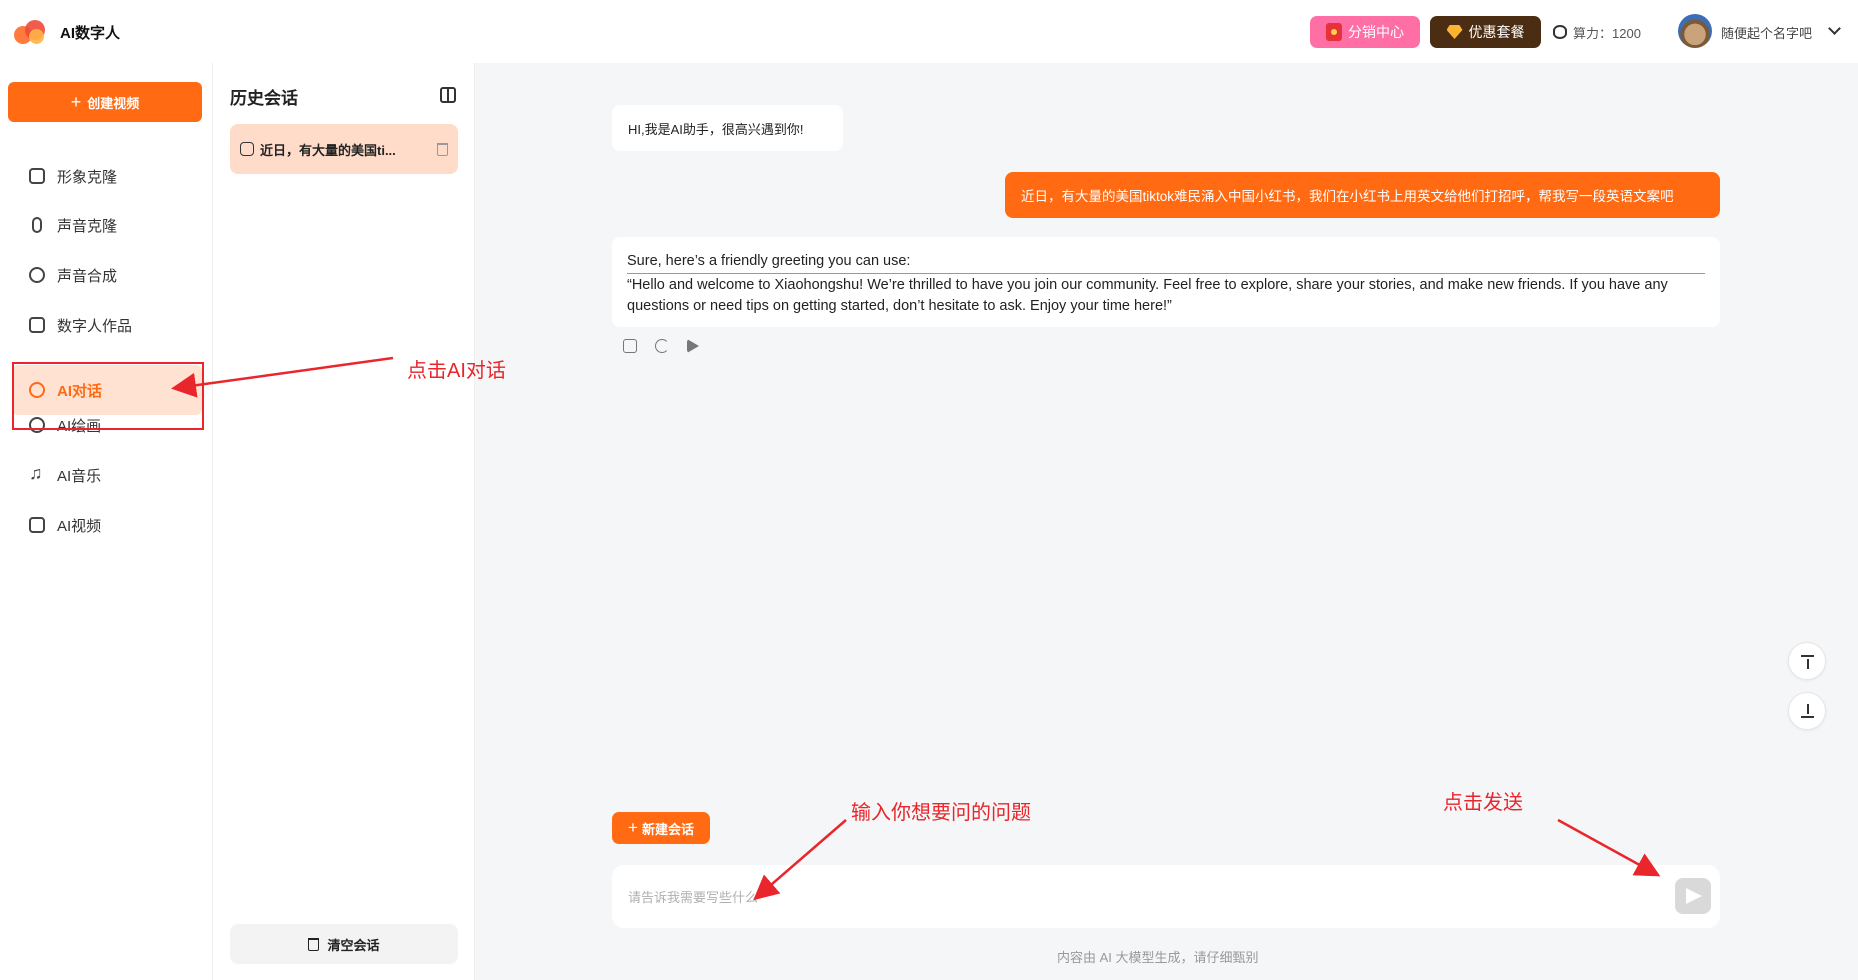 The height and width of the screenshot is (980, 1858). I want to click on sidebar-item-ai-music: AI音乐, so click(107, 475).